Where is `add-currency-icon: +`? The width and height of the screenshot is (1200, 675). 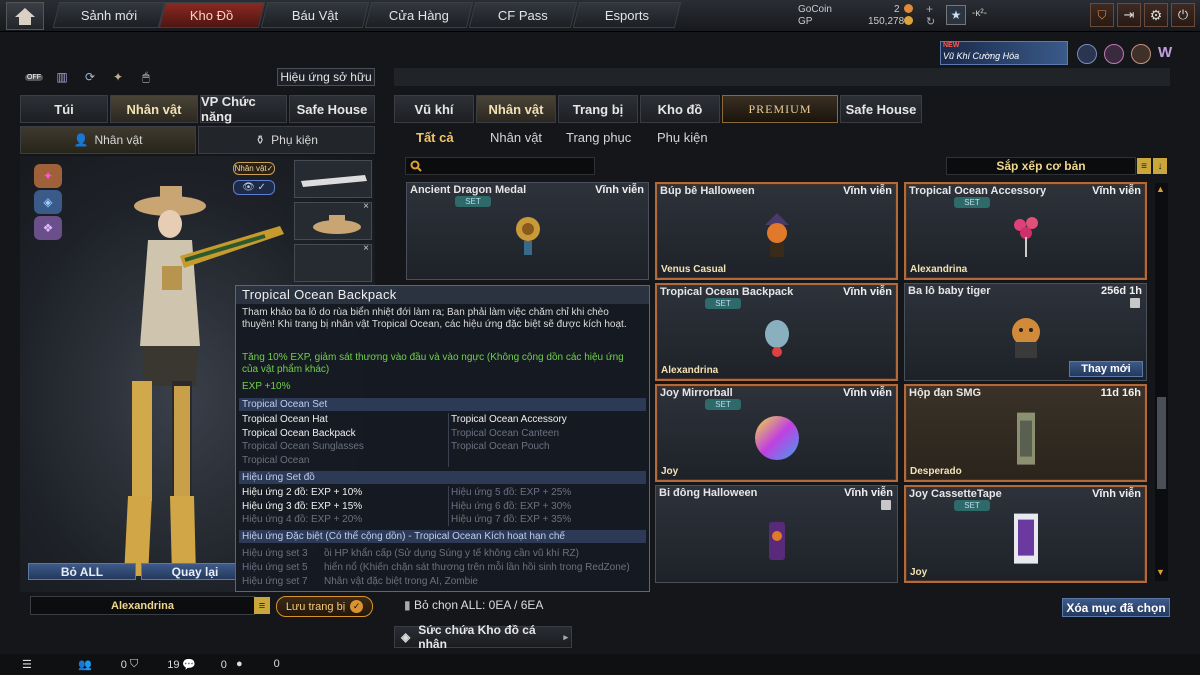
add-currency-icon: + is located at coordinates (929, 9).